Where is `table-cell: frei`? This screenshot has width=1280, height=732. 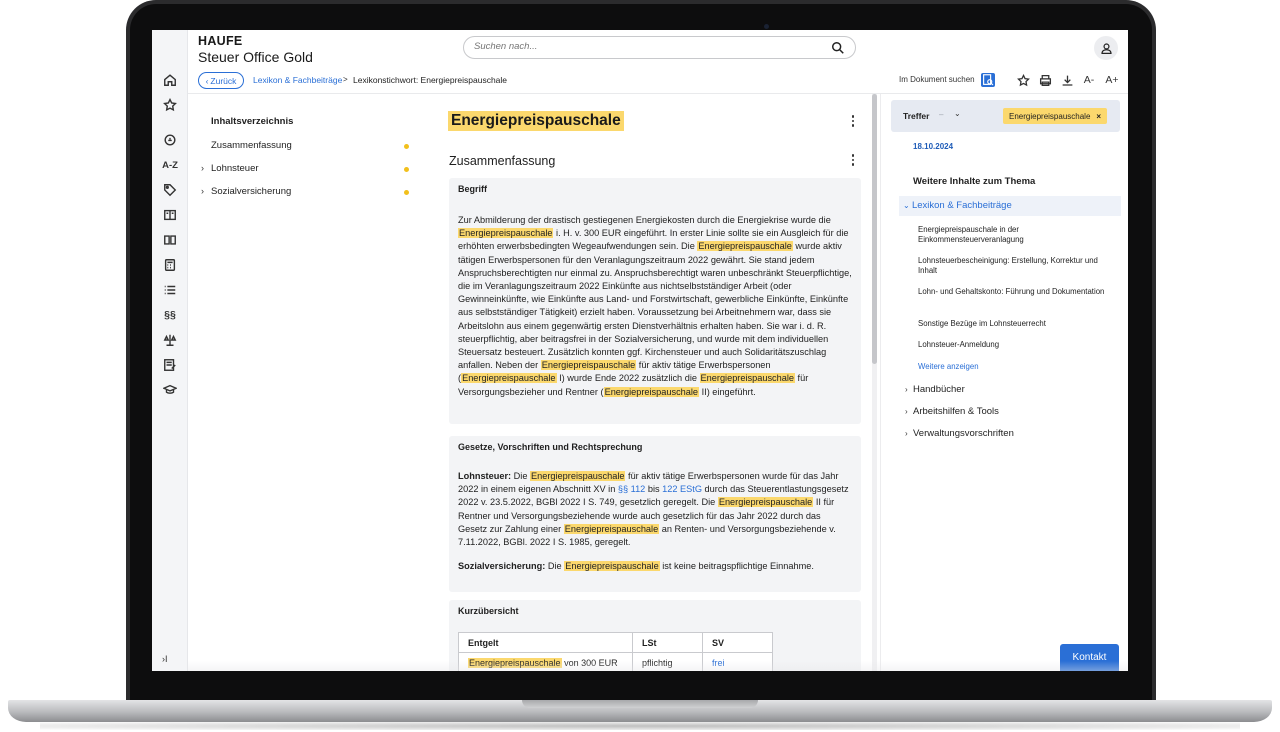
table-cell: frei is located at coordinates (737, 661).